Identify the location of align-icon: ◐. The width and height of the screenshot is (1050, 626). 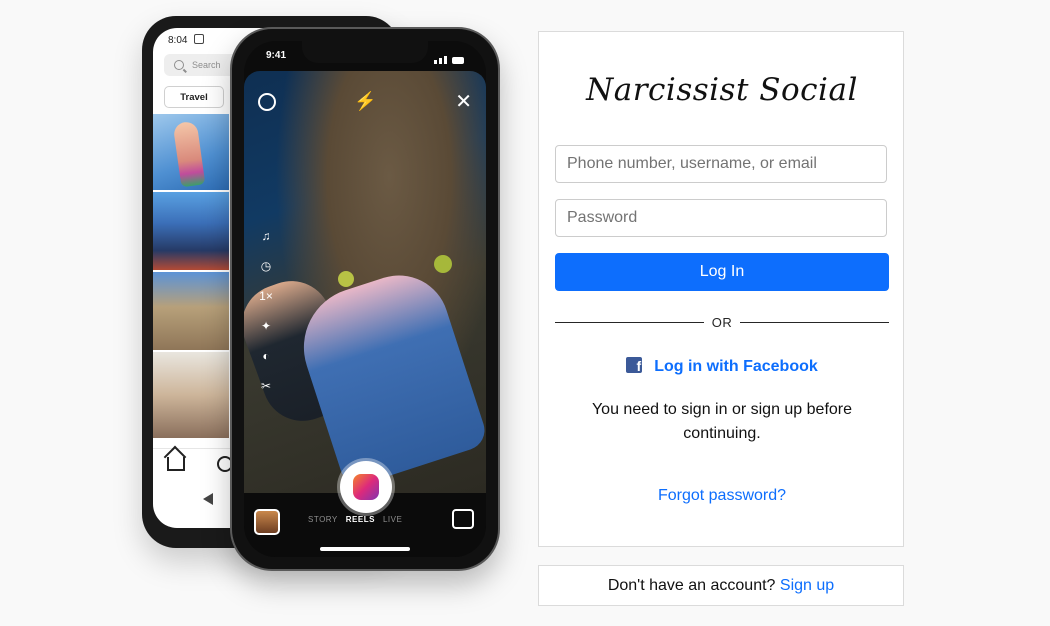
(266, 356).